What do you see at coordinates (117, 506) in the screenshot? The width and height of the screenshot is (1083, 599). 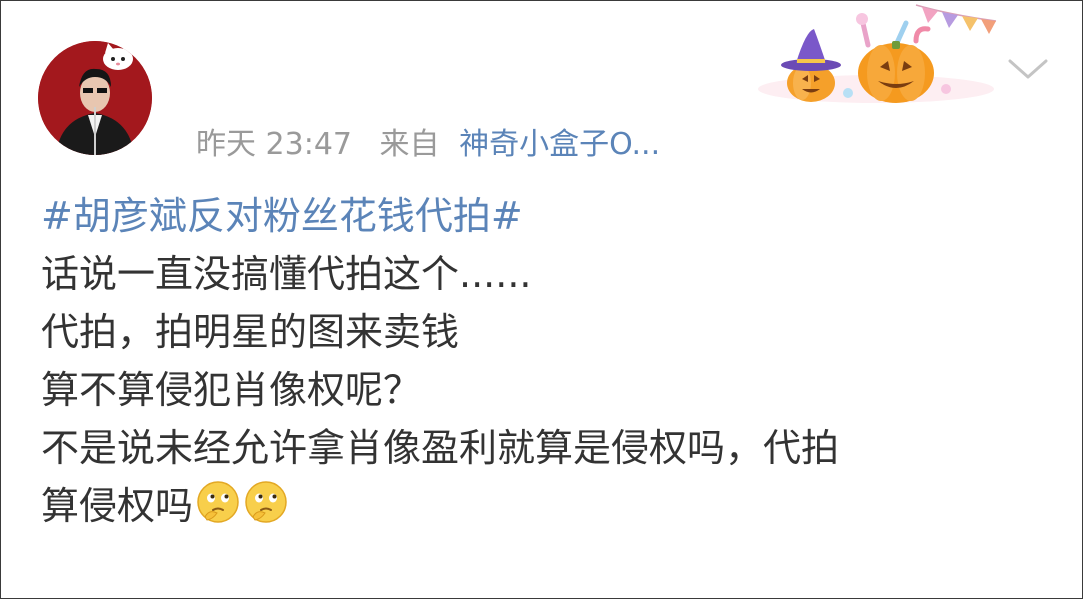 I see `text-line: 算侵权吗` at bounding box center [117, 506].